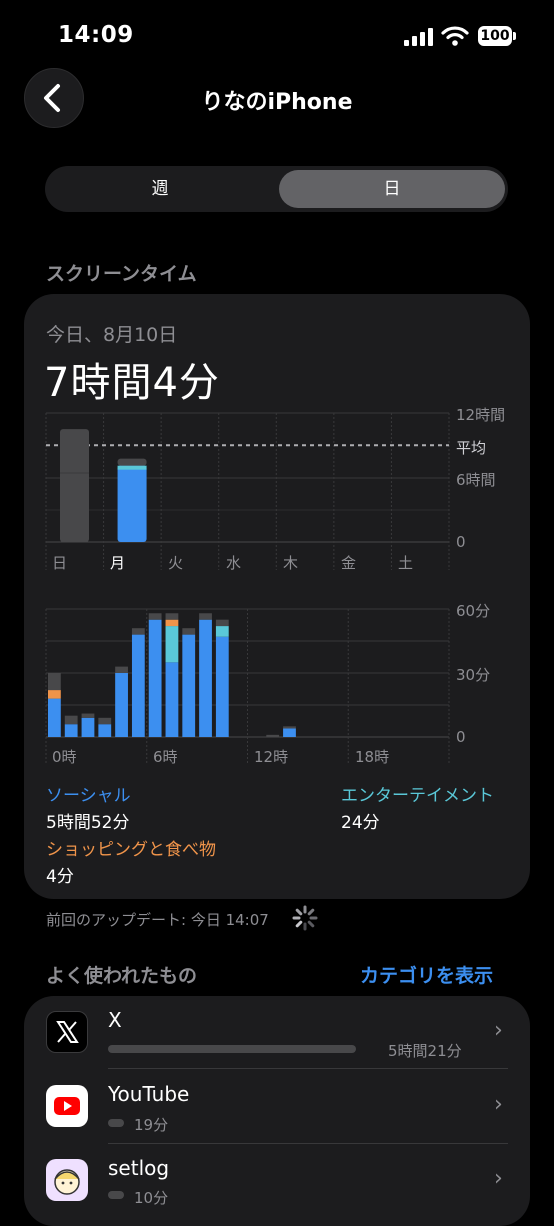  Describe the element at coordinates (165, 757) in the screenshot. I see `hour-x-label: 6時` at that location.